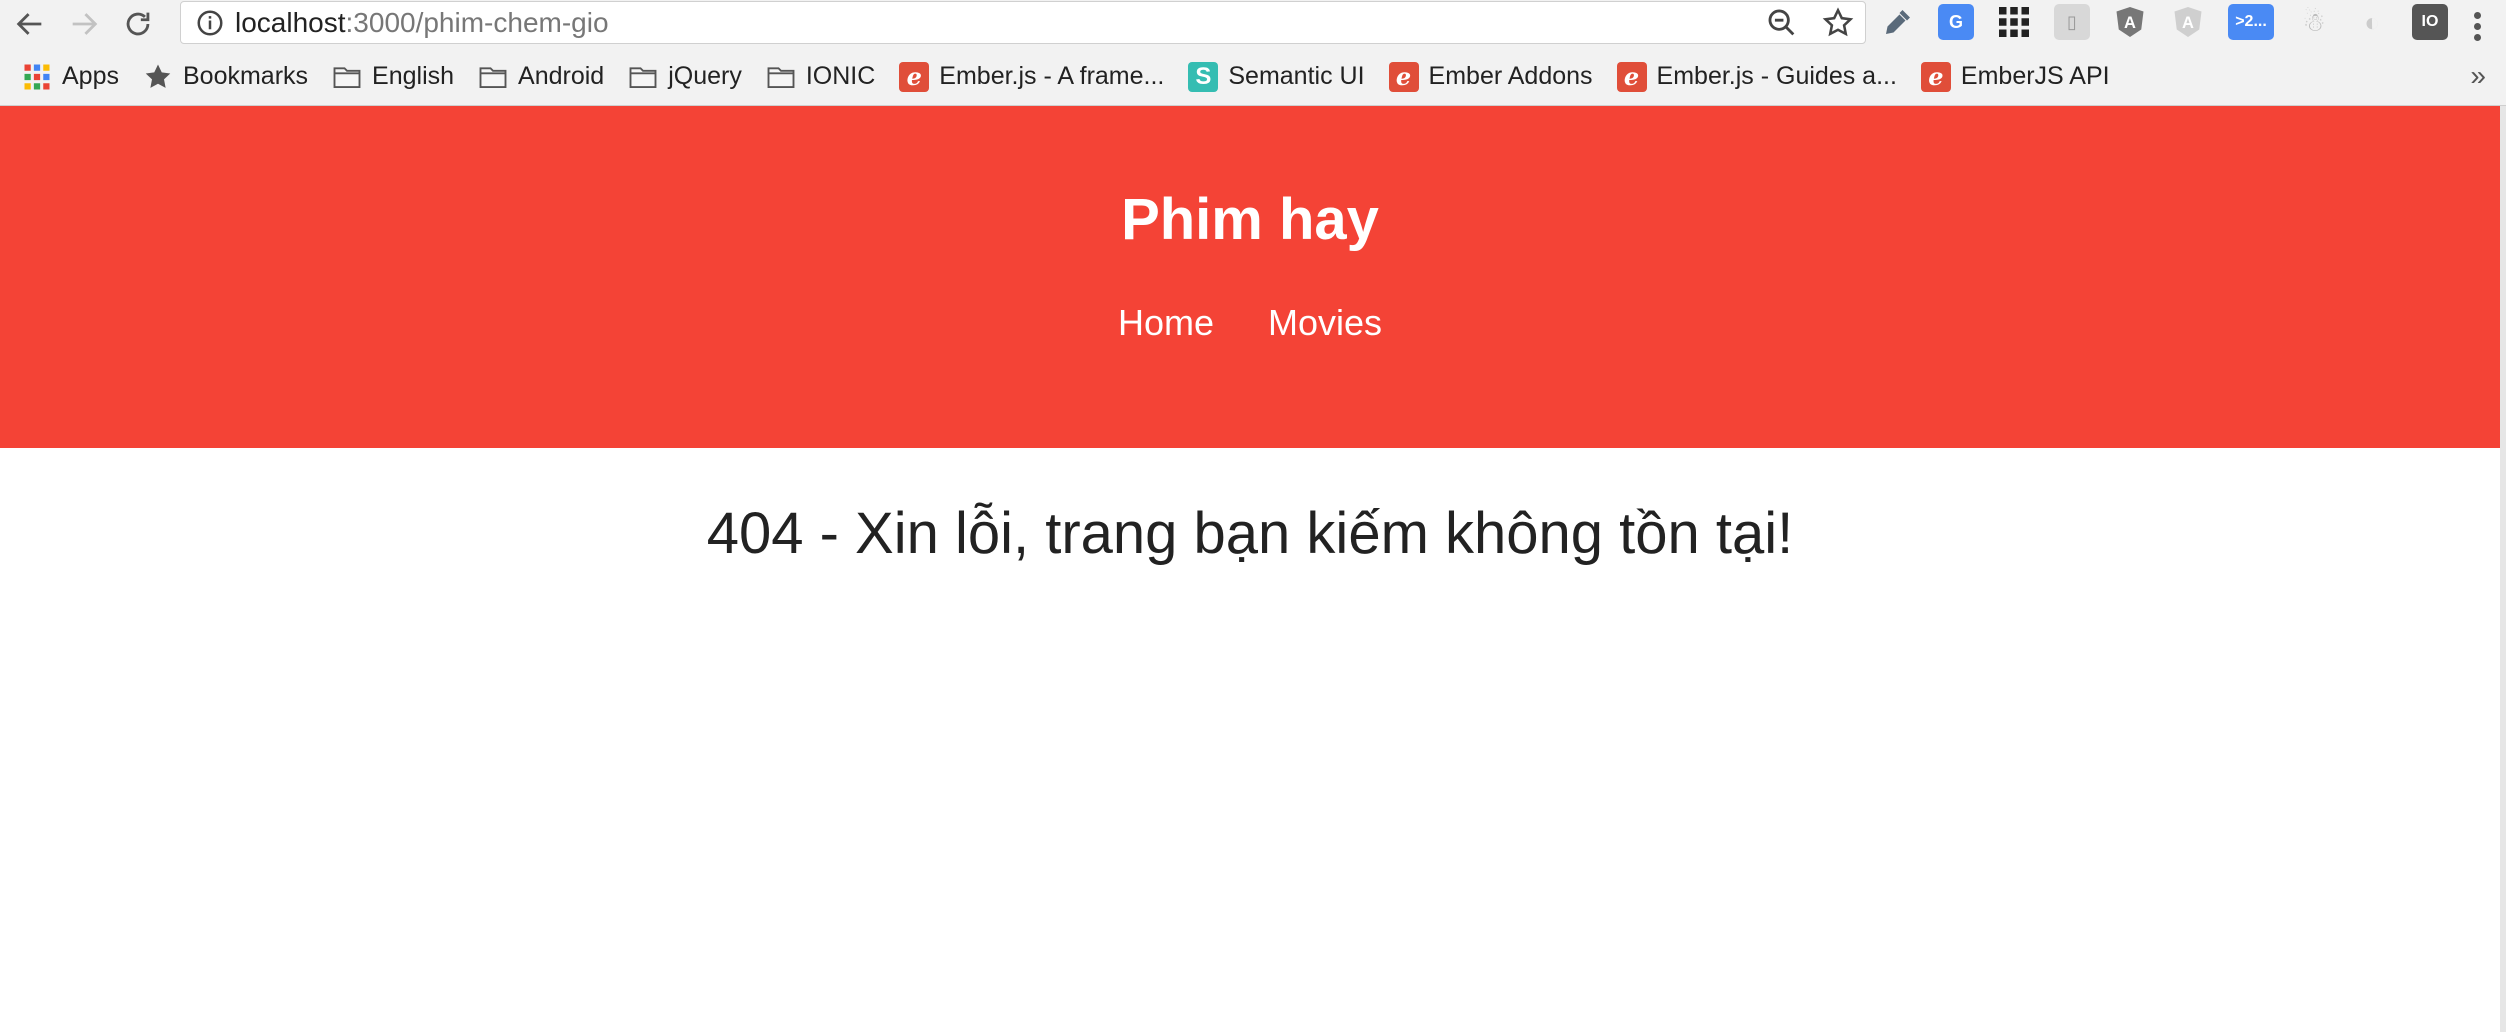  Describe the element at coordinates (2479, 26) in the screenshot. I see `browser-menu-icon` at that location.